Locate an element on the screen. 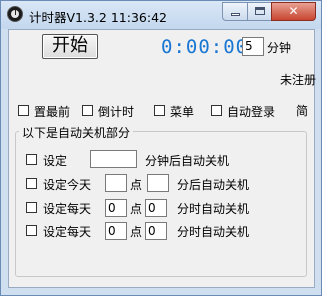 Image resolution: width=322 pixels, height=296 pixels. shutdown-after-suffix: 分钟后自动关机 is located at coordinates (187, 161).